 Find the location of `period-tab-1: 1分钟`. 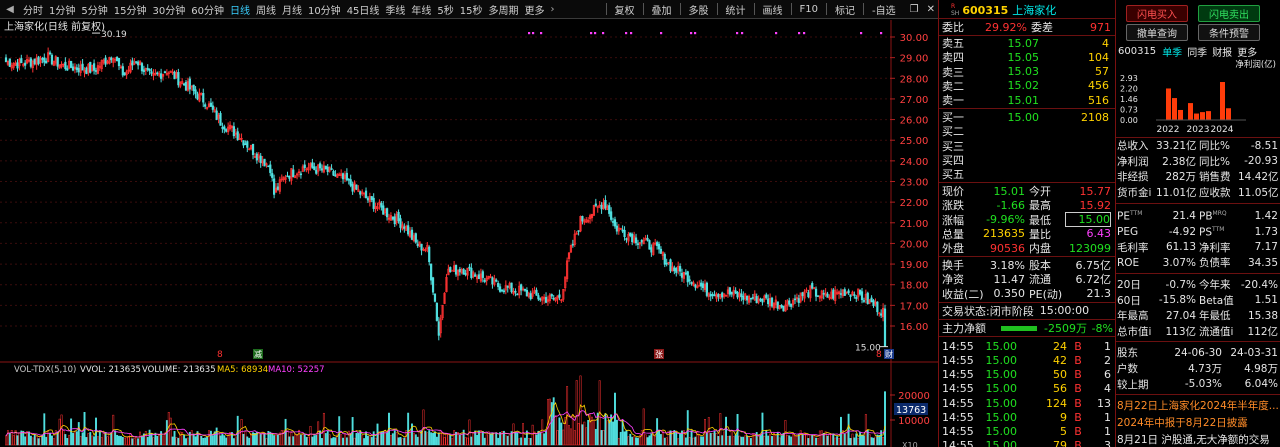

period-tab-1: 1分钟 is located at coordinates (62, 9).